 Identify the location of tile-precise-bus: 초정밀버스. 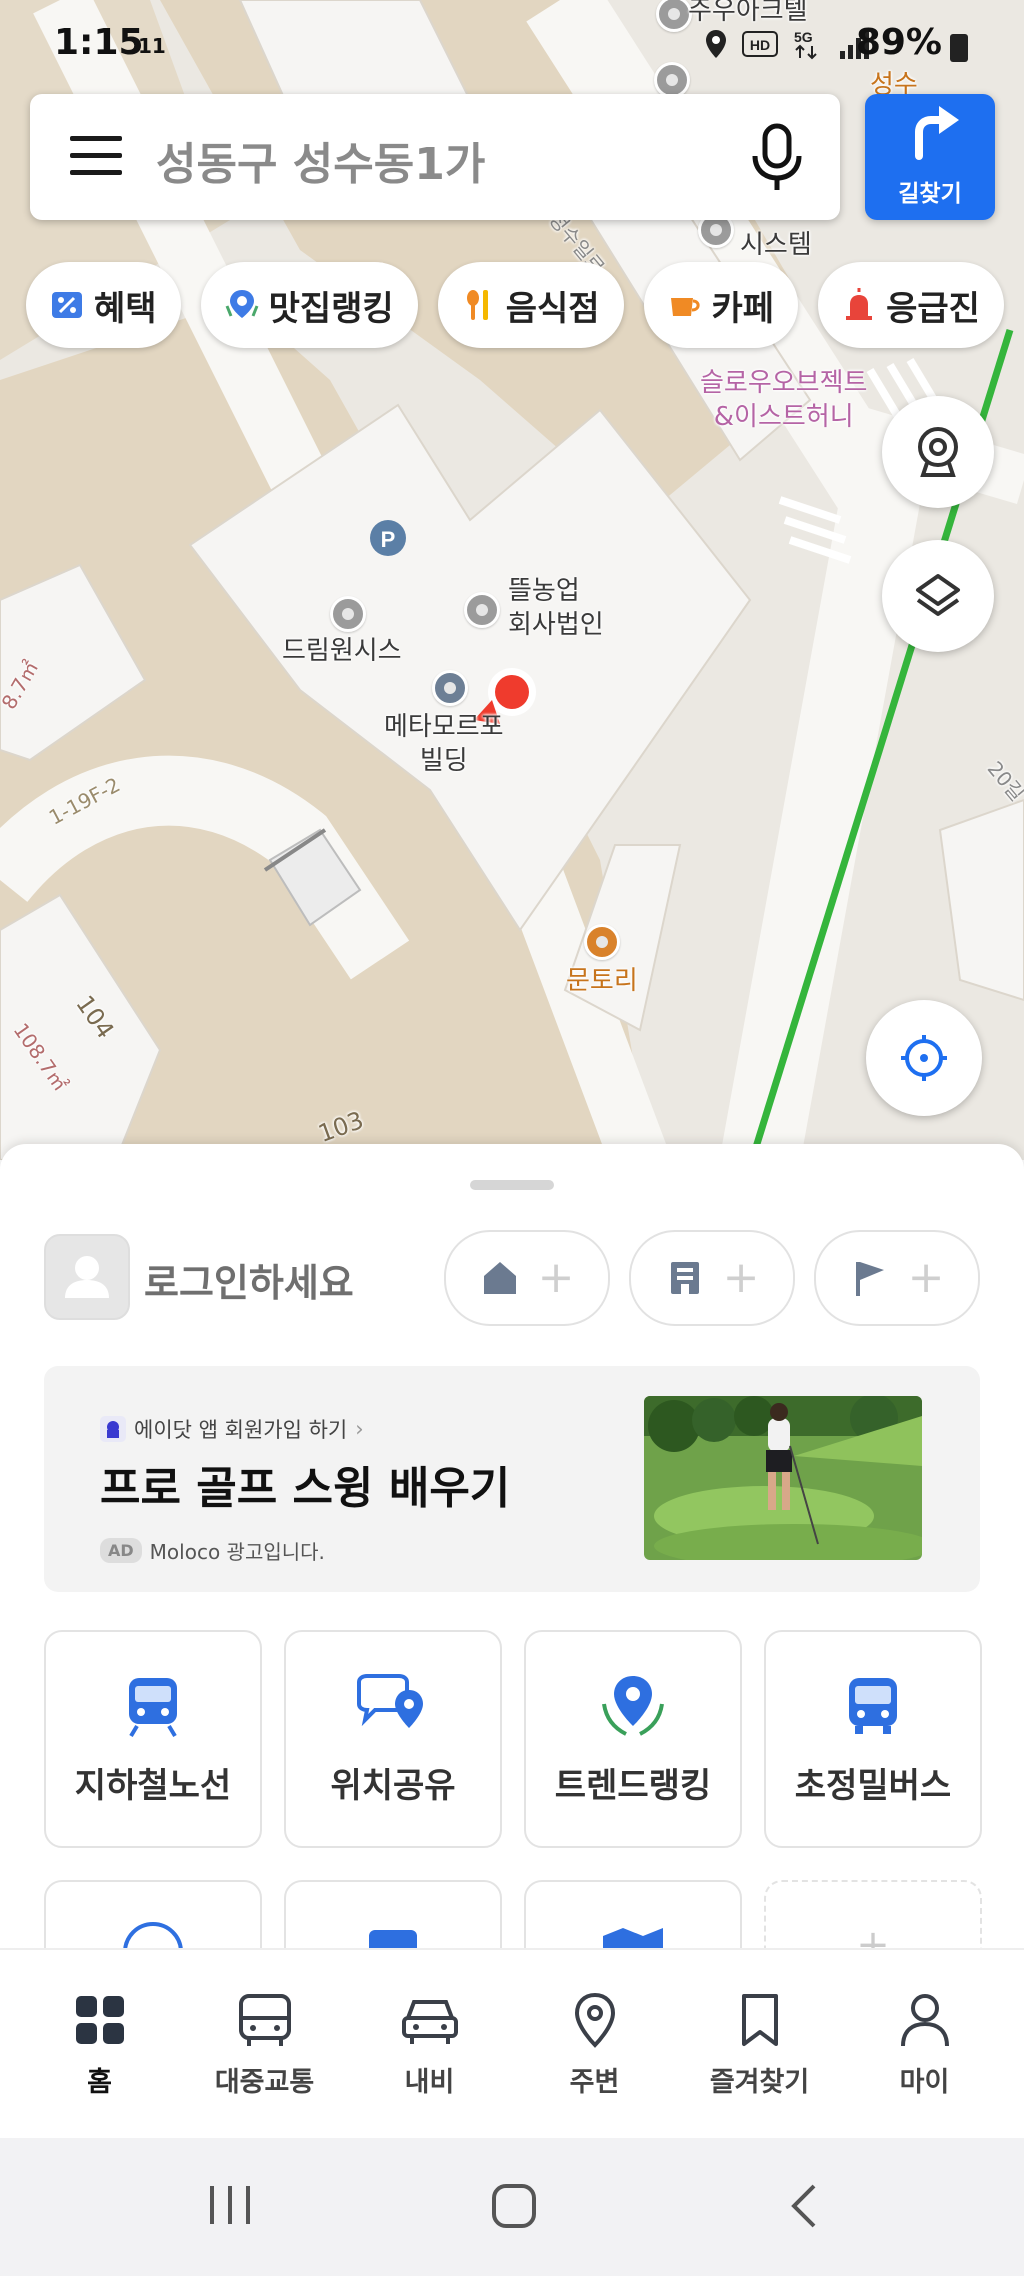
(873, 1739).